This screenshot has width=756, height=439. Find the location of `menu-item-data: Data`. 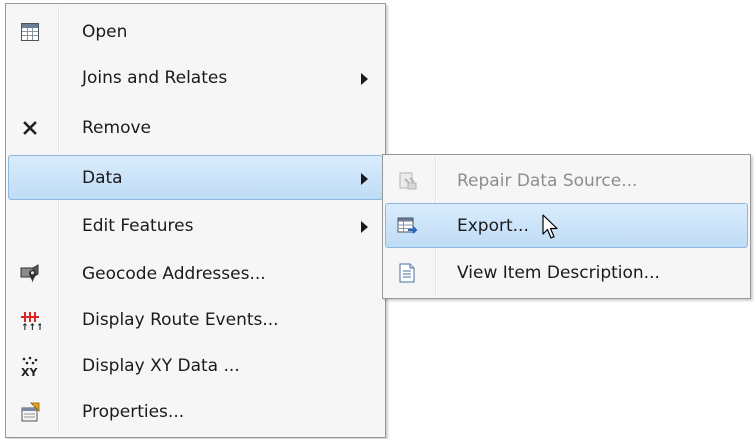

menu-item-data: Data is located at coordinates (195, 177).